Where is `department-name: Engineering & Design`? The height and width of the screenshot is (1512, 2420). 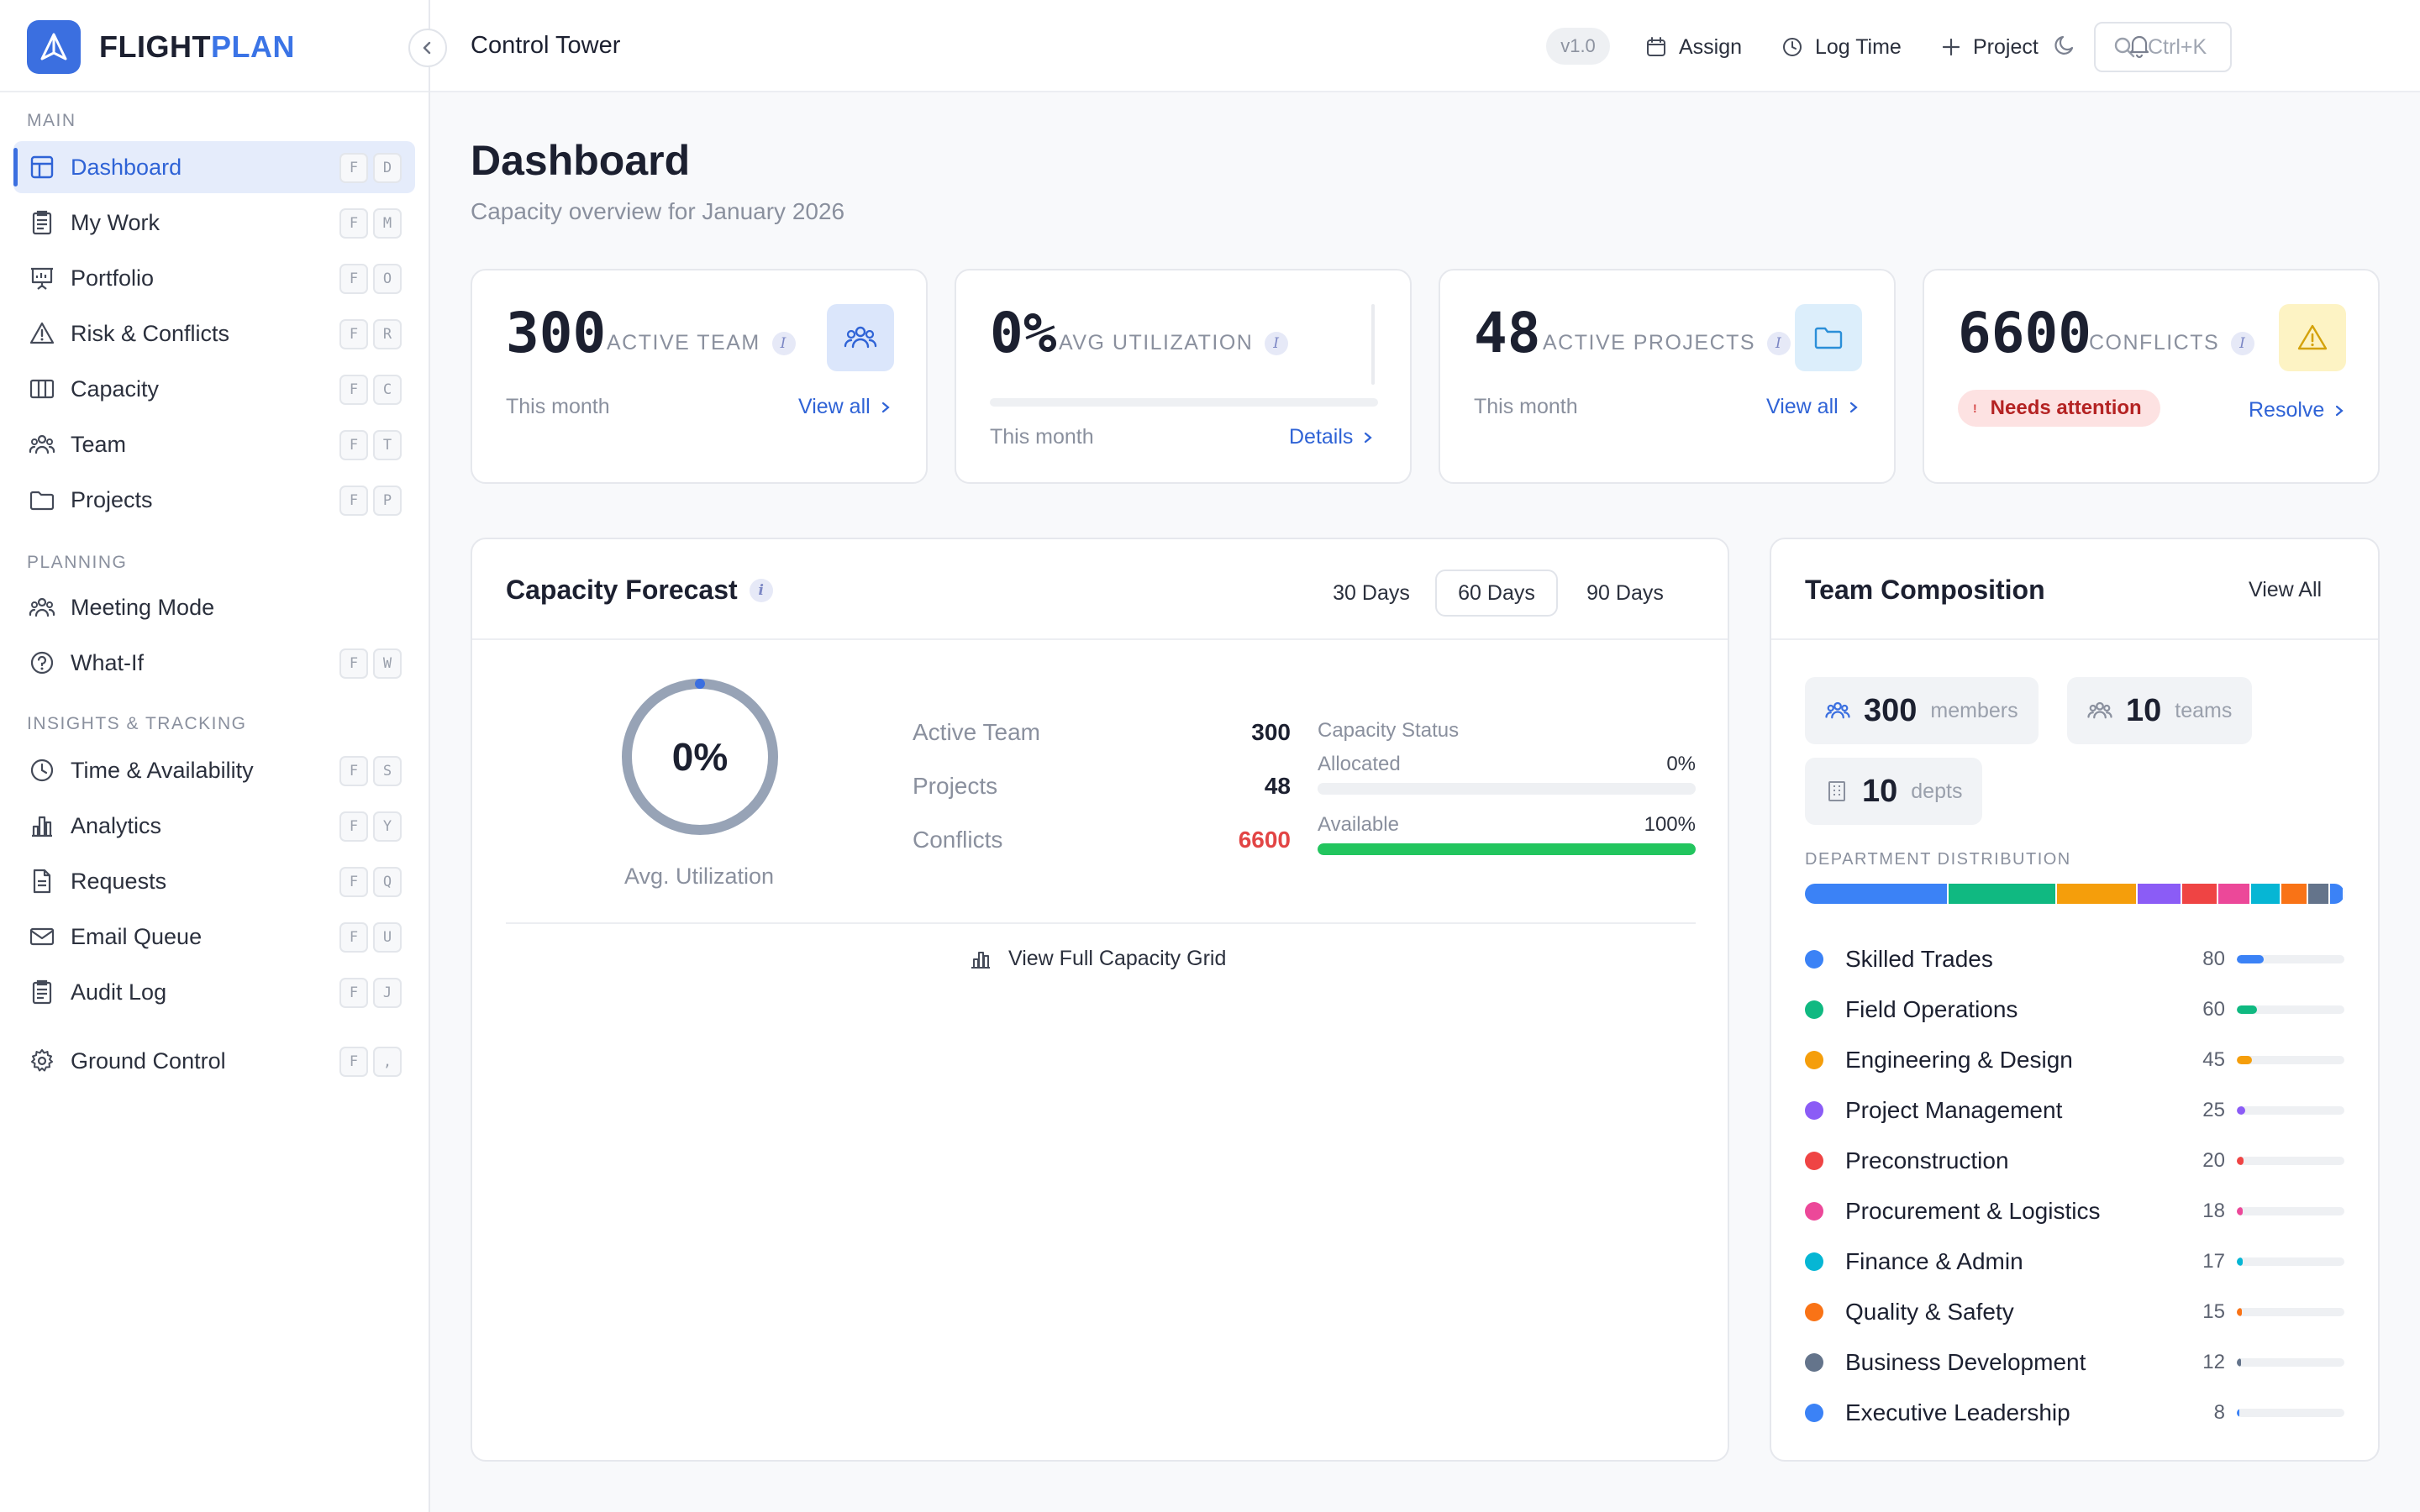
department-name: Engineering & Design is located at coordinates (1959, 1060).